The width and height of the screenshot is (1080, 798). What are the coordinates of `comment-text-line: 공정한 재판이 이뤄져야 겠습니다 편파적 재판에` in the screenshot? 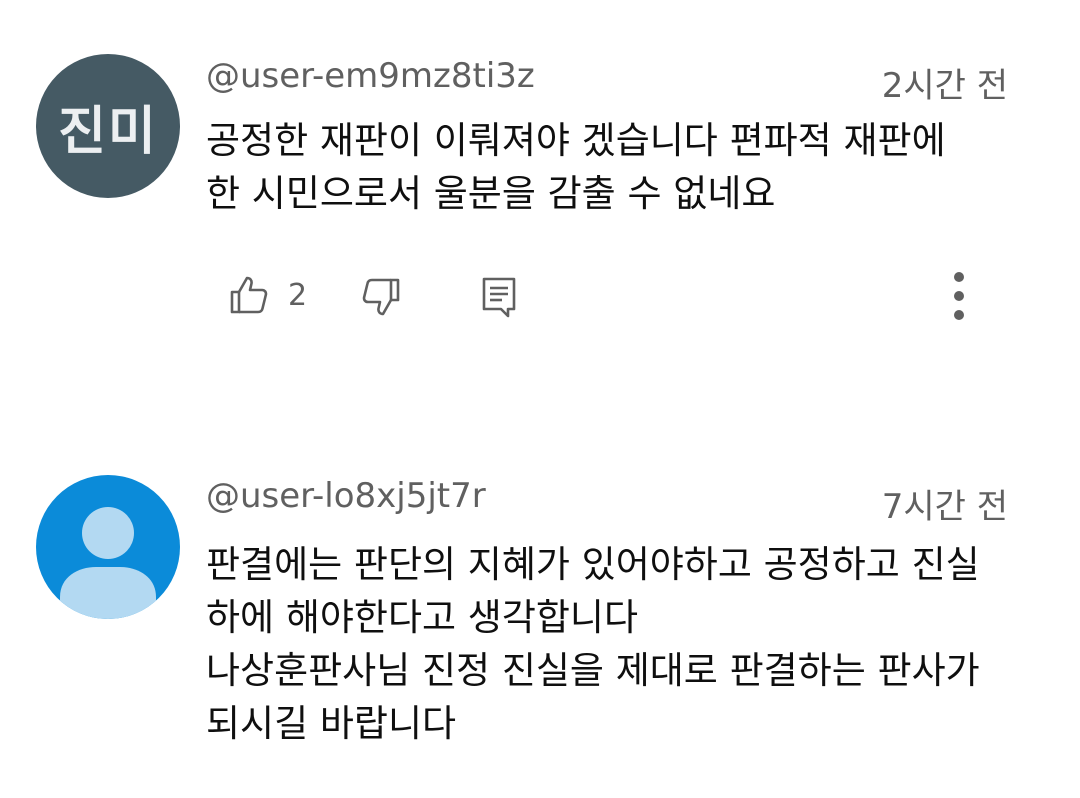 It's located at (576, 140).